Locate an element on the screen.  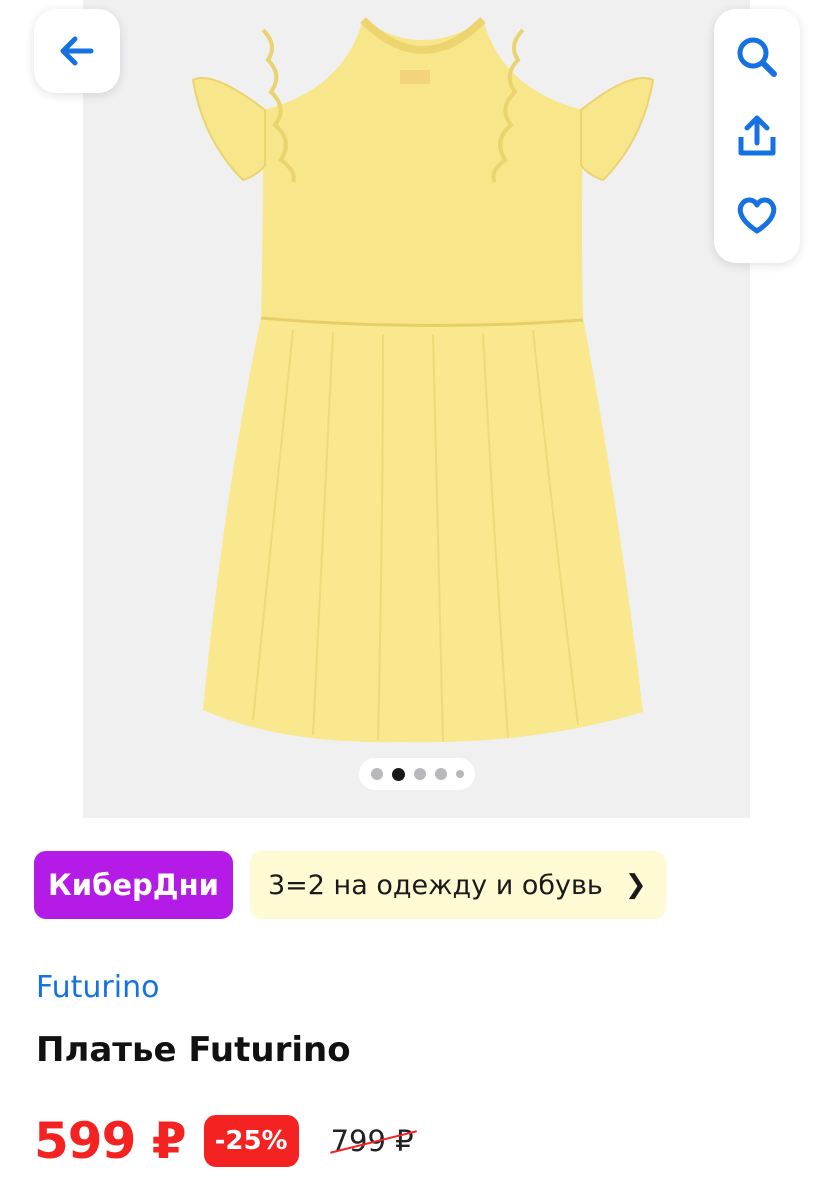
product-title: Платье Futurino is located at coordinates (193, 1050).